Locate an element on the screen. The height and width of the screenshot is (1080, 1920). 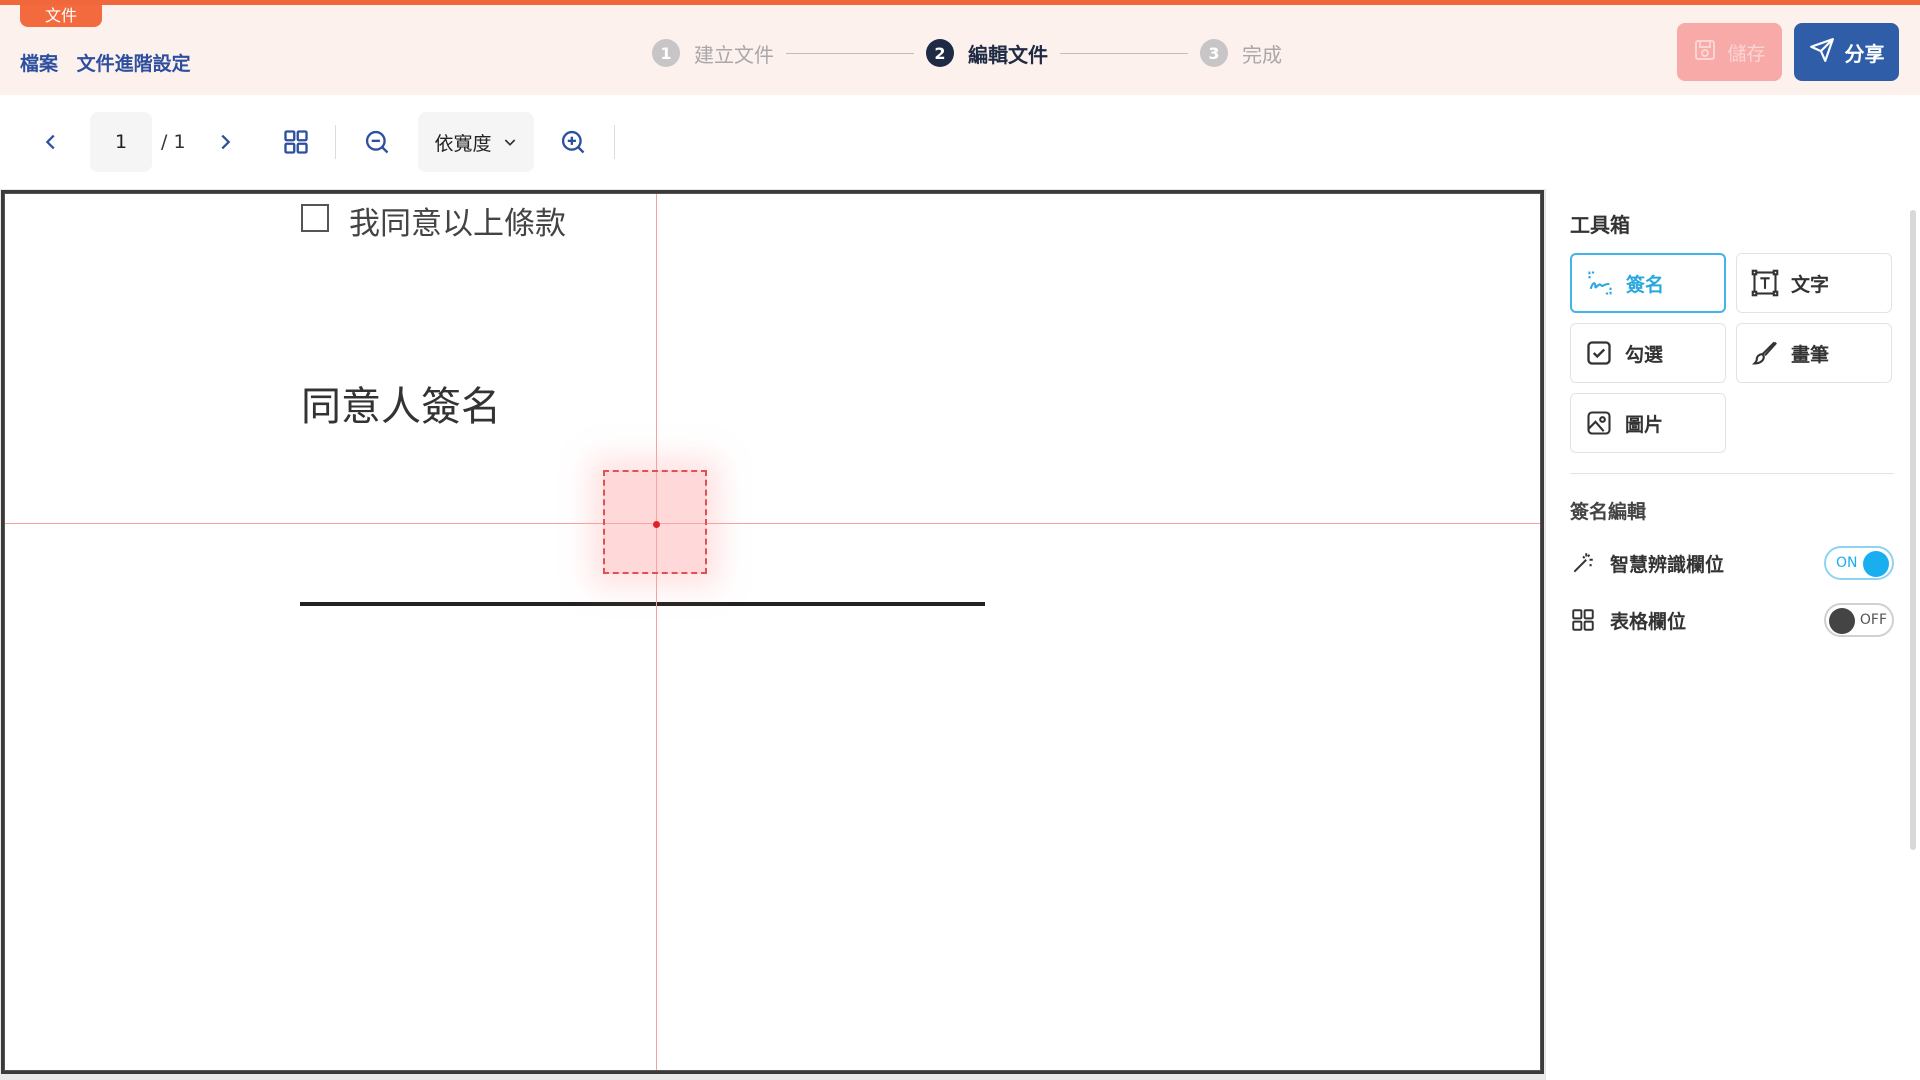
step-1-label: 建立文件 is located at coordinates (734, 54).